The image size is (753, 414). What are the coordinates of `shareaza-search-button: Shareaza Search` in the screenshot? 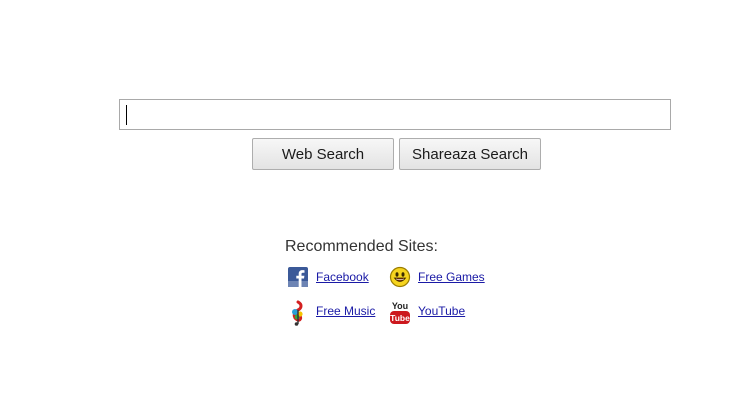 It's located at (470, 154).